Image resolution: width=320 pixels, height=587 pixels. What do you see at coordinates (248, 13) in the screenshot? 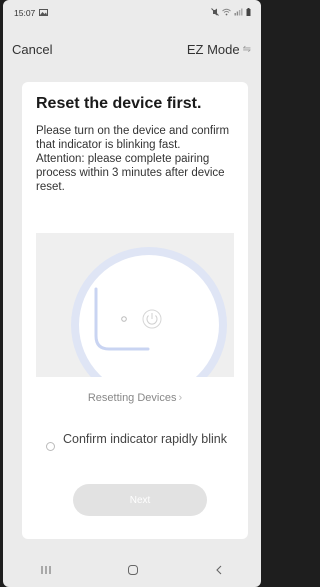
I see `battery-icon` at bounding box center [248, 13].